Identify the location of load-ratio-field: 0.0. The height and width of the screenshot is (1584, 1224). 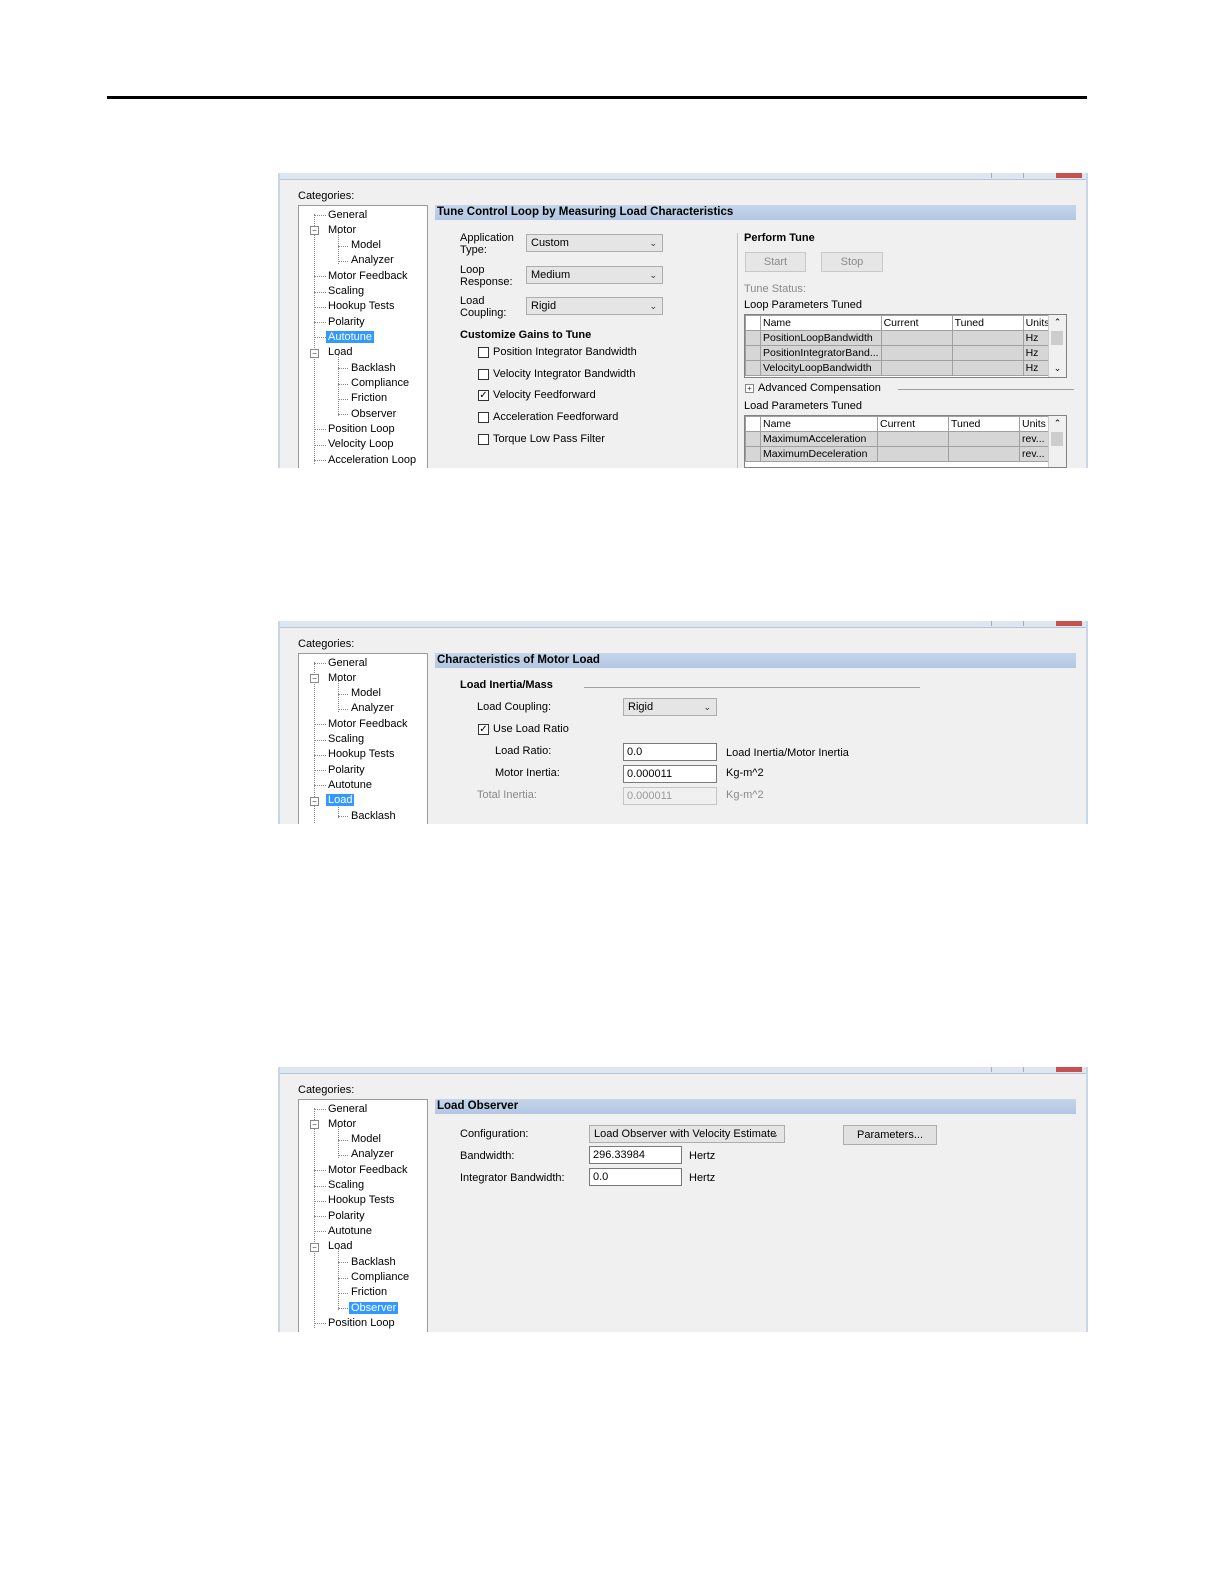
(670, 752).